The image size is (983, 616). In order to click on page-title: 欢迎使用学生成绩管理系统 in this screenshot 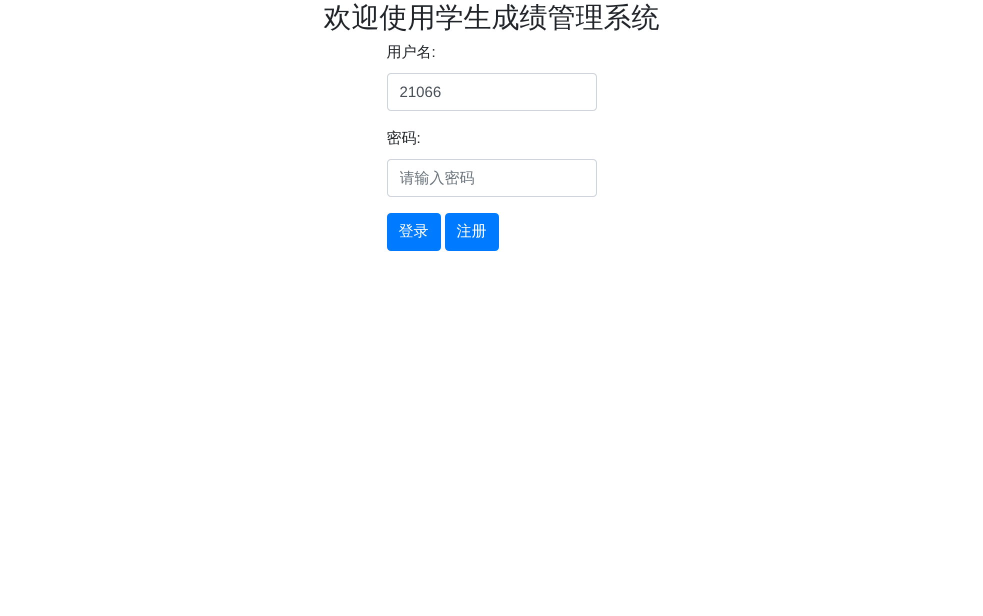, I will do `click(492, 18)`.